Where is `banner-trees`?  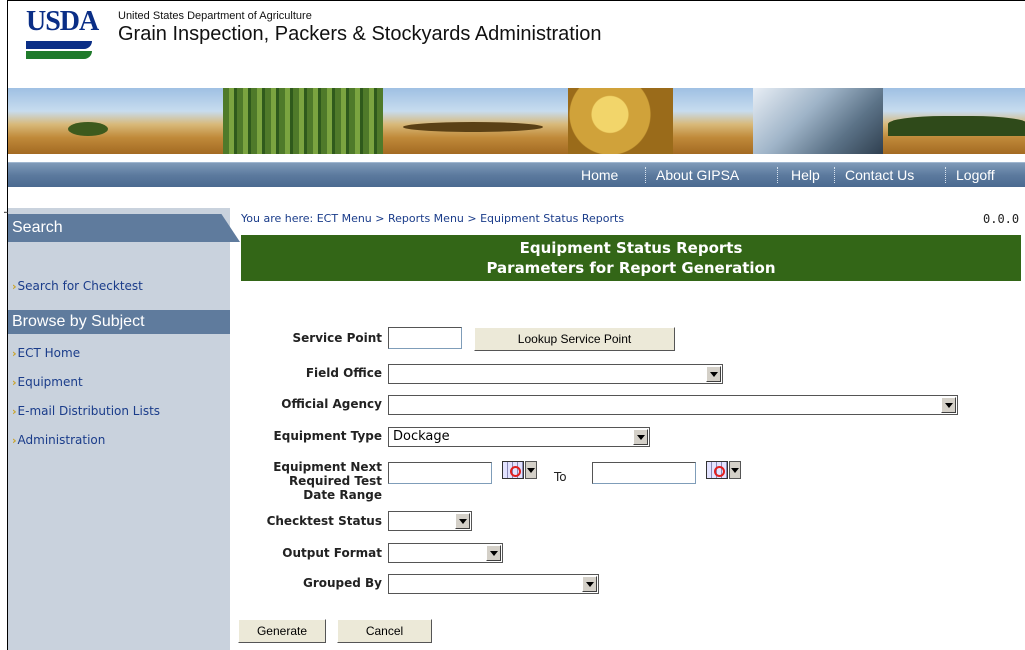
banner-trees is located at coordinates (956, 126).